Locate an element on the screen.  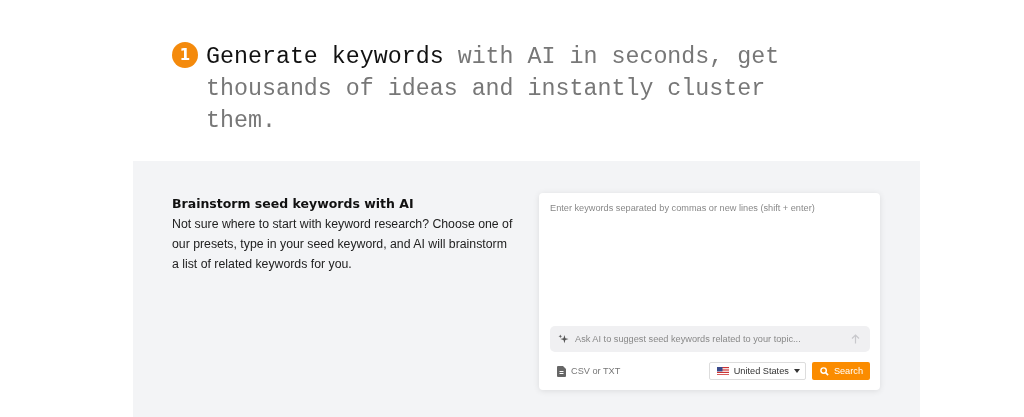
section-heading: Generate keywords with AI in seconds, get thousands of ideas and instantly cluster them. is located at coordinates (493, 89).